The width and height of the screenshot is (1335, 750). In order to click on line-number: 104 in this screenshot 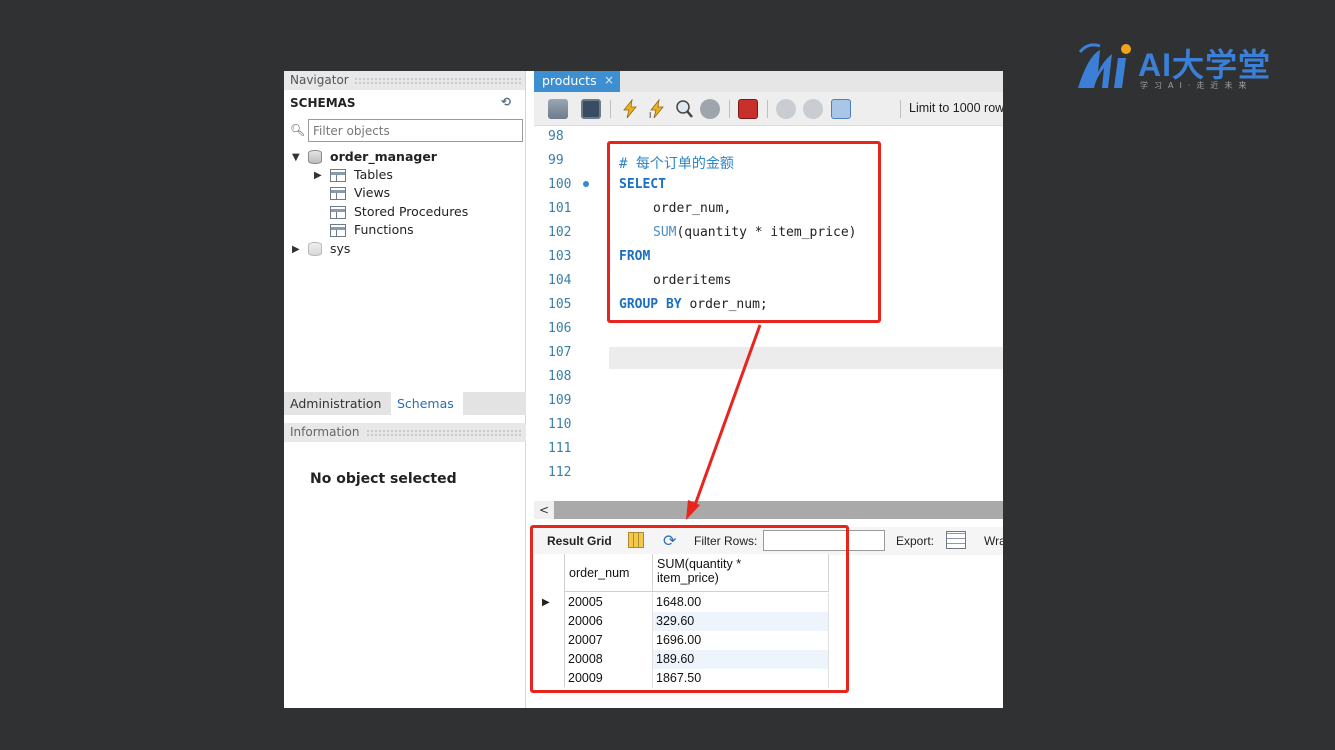, I will do `click(560, 280)`.